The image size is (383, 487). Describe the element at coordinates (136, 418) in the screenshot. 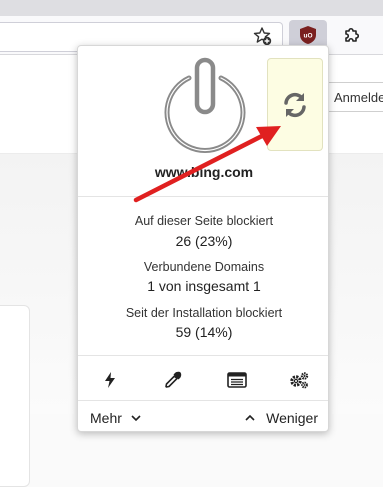

I see `chevron-down-icon` at that location.